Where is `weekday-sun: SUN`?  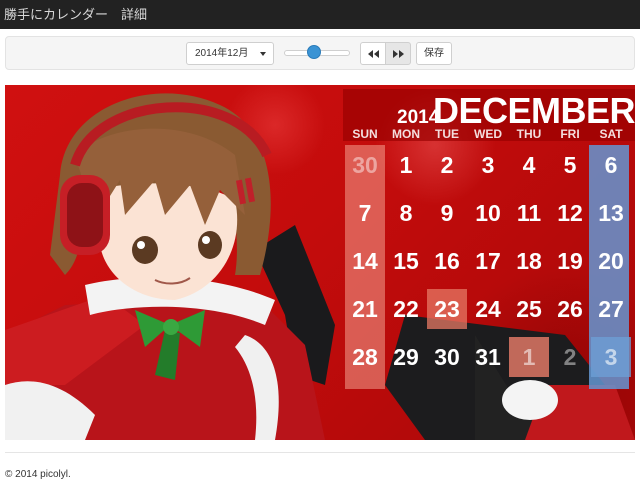
weekday-sun: SUN is located at coordinates (365, 134).